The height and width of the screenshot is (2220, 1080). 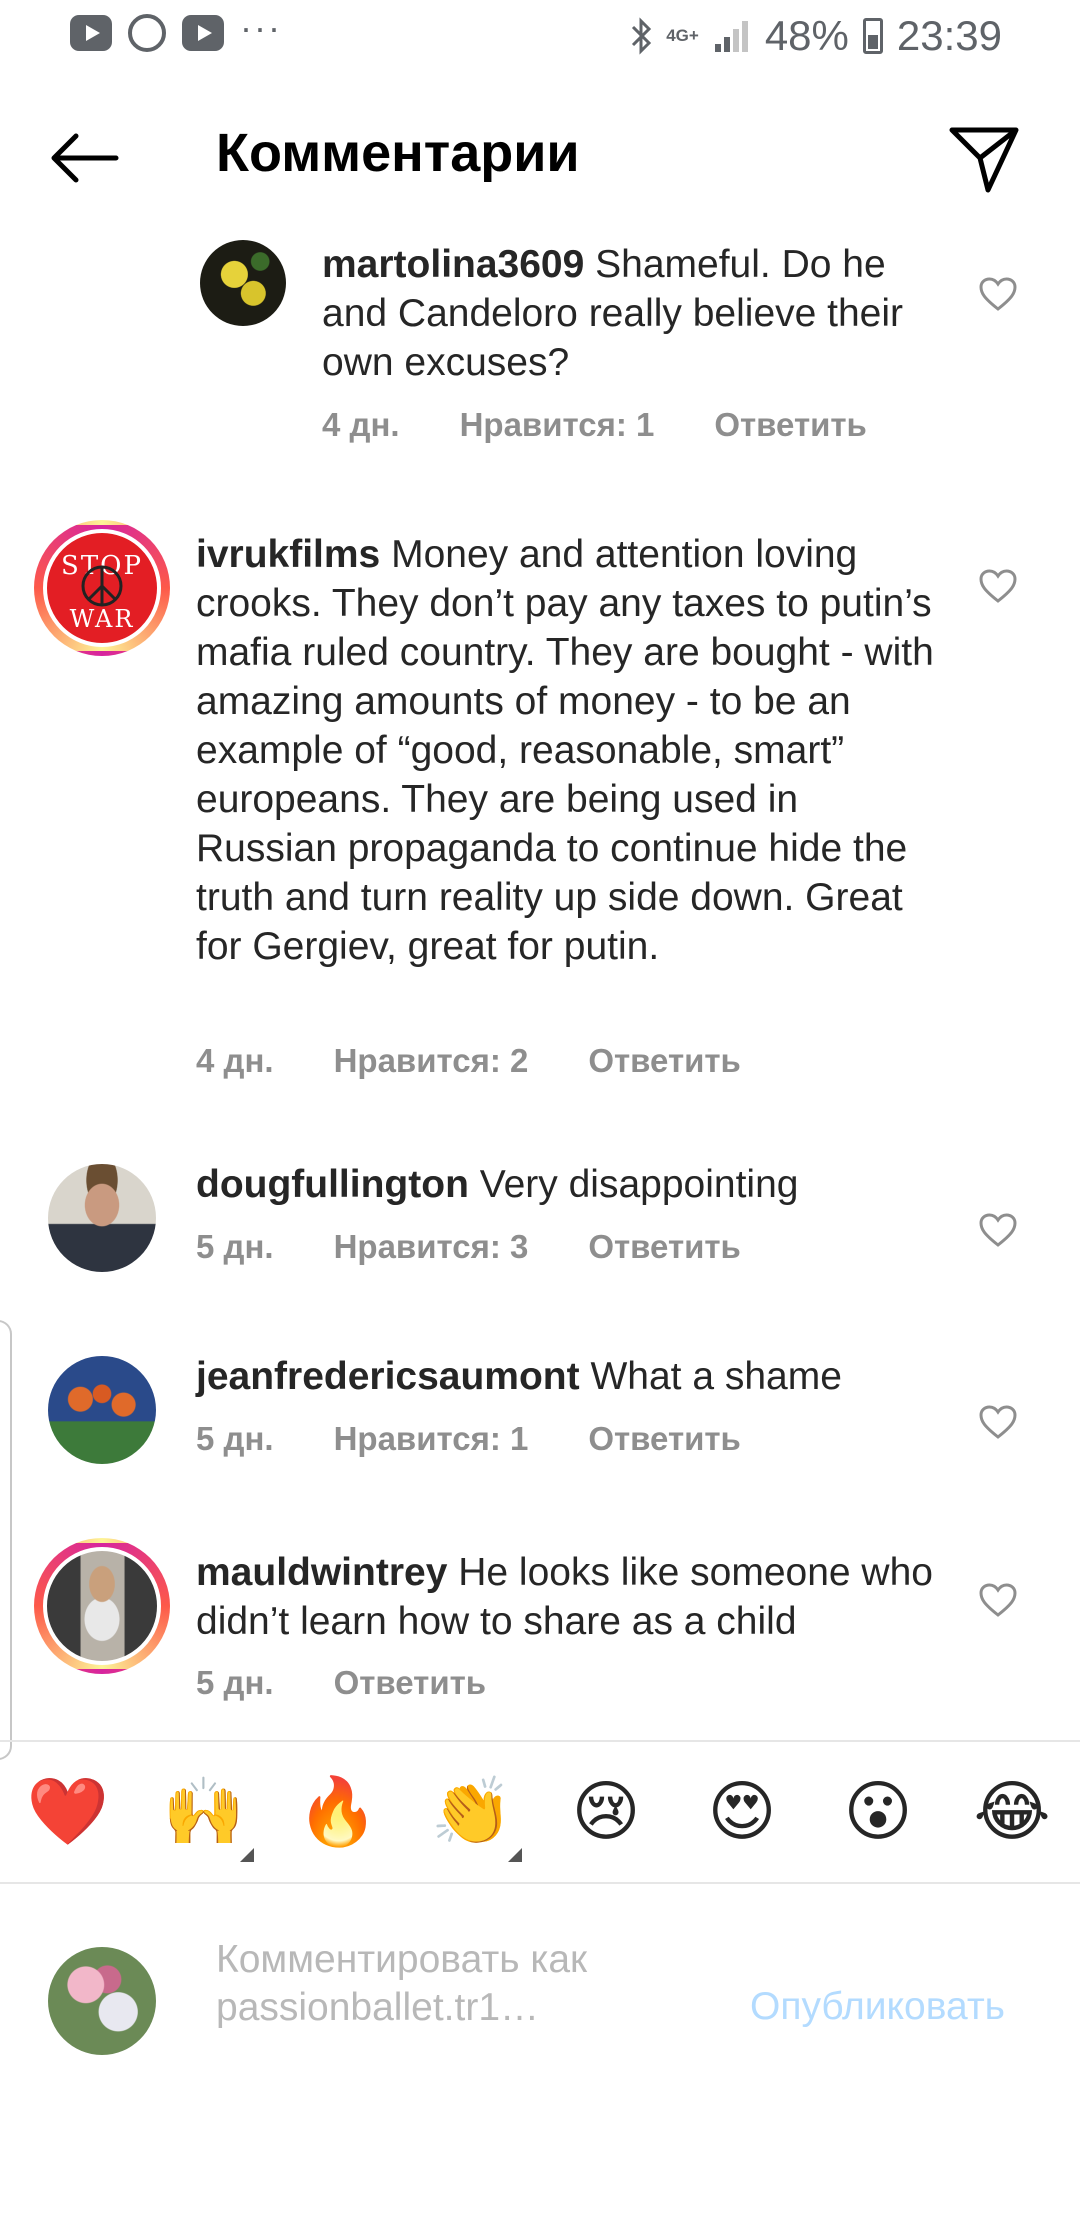 What do you see at coordinates (1012, 1812) in the screenshot?
I see `emoji-joy-button: 😂` at bounding box center [1012, 1812].